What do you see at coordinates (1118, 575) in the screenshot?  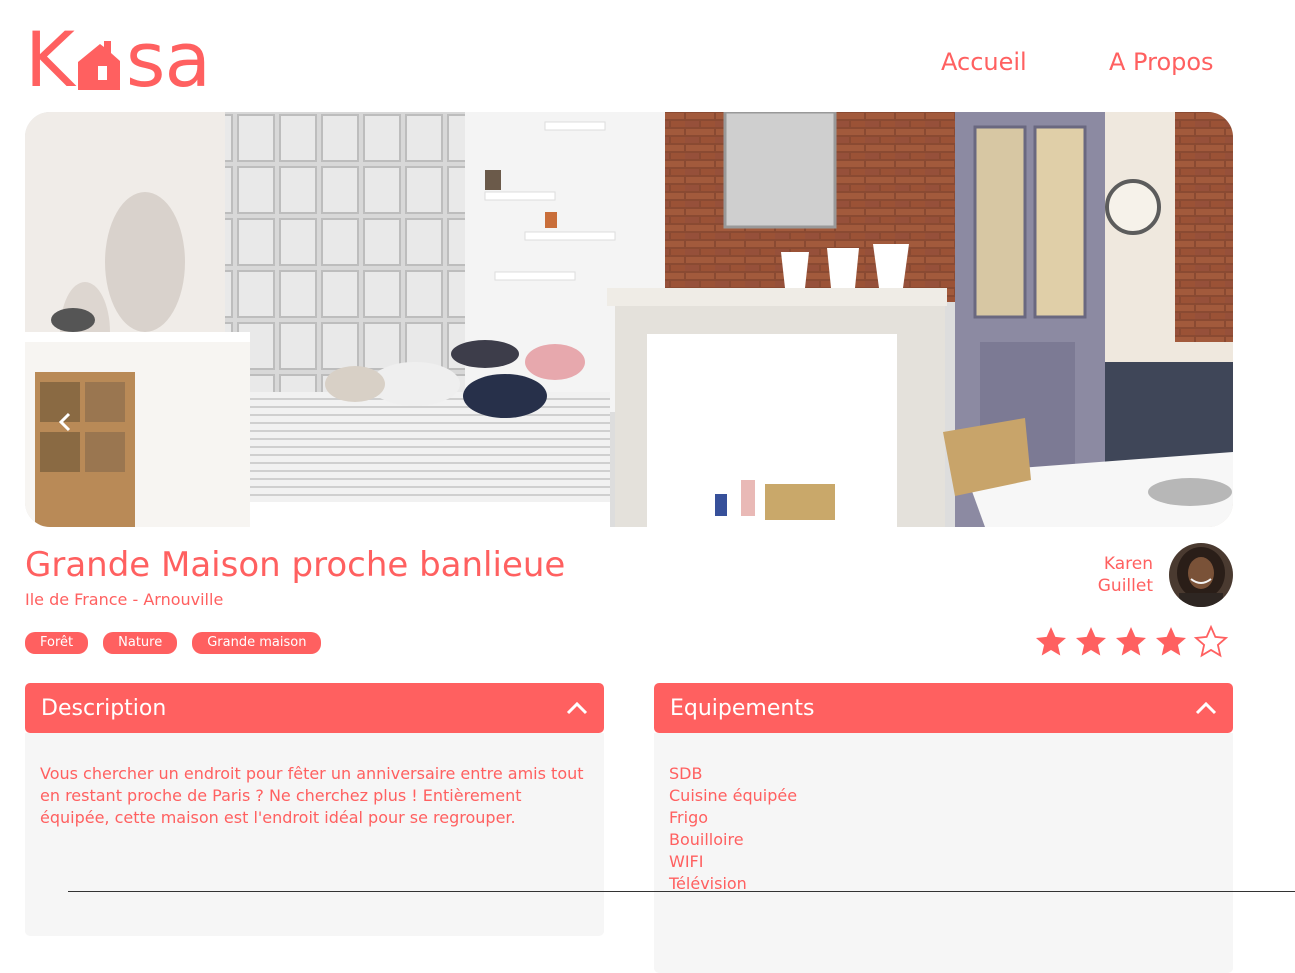 I see `host-name: Karen Guillet` at bounding box center [1118, 575].